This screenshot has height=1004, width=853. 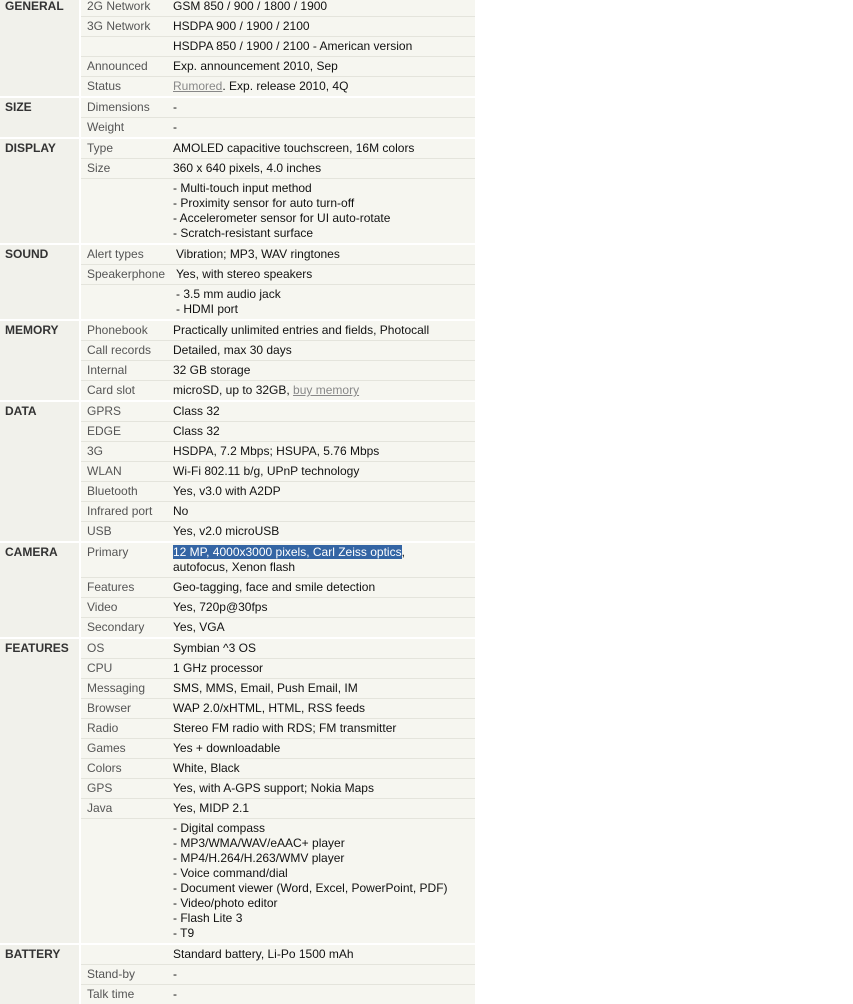 What do you see at coordinates (278, 350) in the screenshot?
I see `spec-row: Call records Detailed, max 30 days` at bounding box center [278, 350].